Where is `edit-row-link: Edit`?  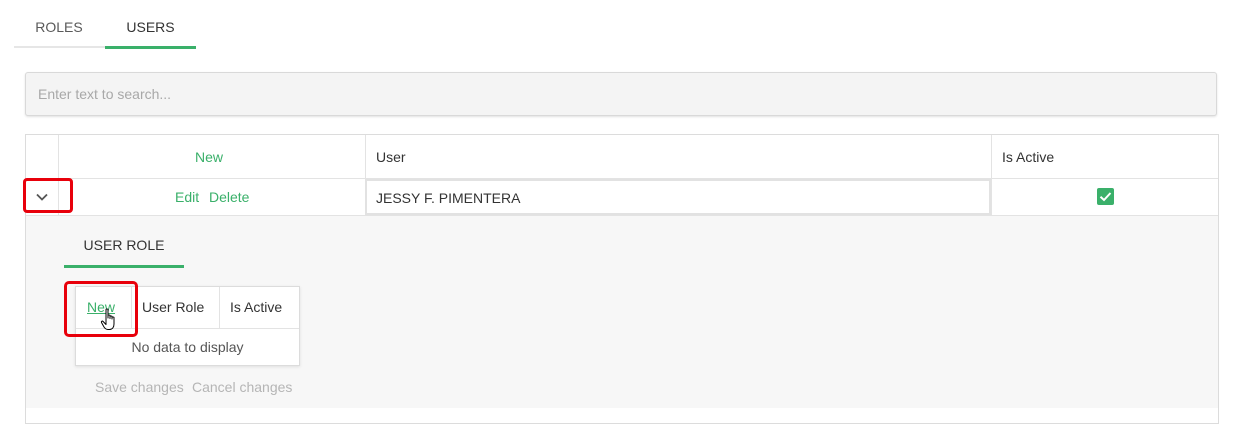 edit-row-link: Edit is located at coordinates (187, 197).